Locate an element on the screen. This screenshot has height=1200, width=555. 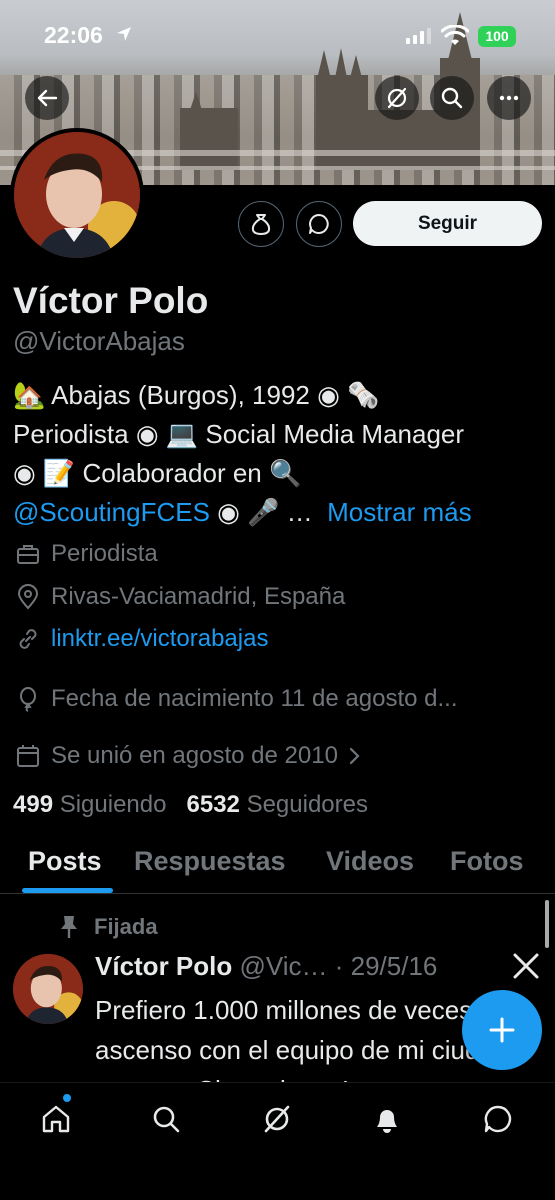
profile-category: Periodista is located at coordinates (86, 554).